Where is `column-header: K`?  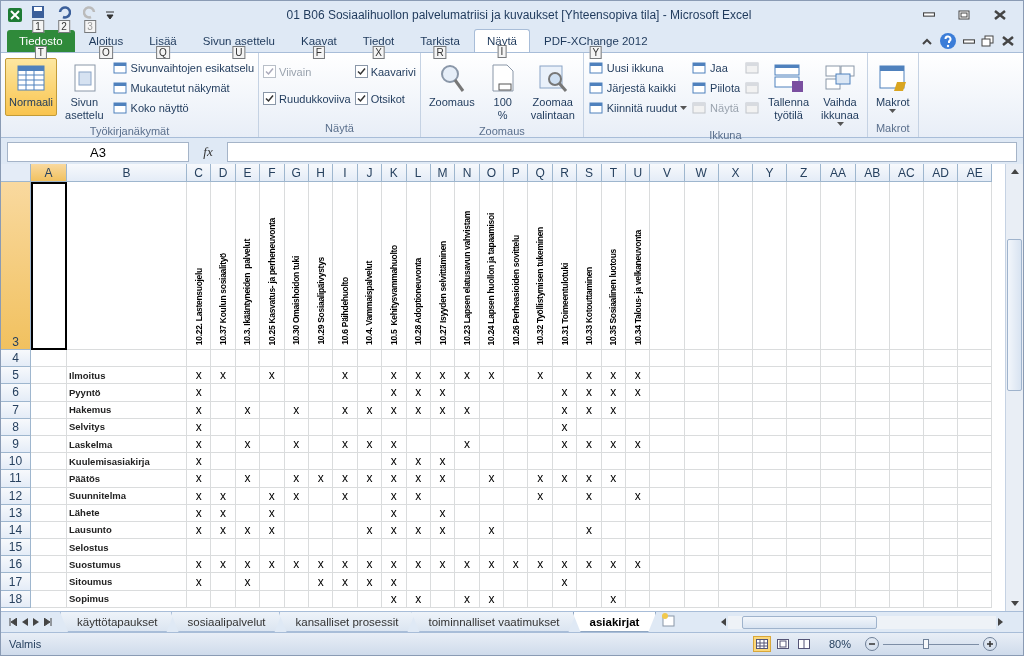 column-header: K is located at coordinates (394, 173).